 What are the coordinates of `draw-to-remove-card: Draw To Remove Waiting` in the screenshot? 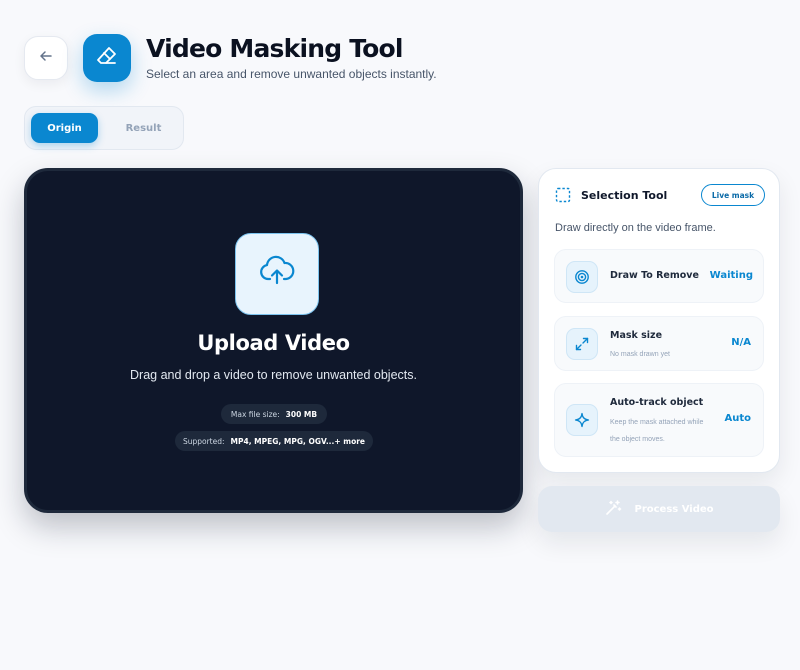 It's located at (659, 276).